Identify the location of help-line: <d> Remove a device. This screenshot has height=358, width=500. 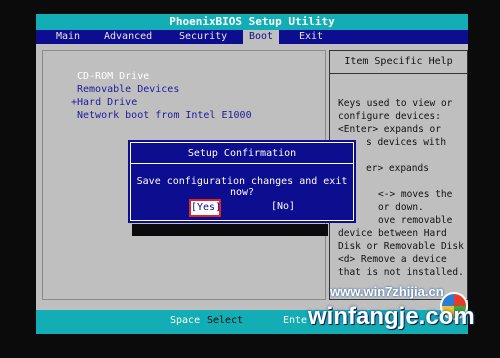
(392, 259).